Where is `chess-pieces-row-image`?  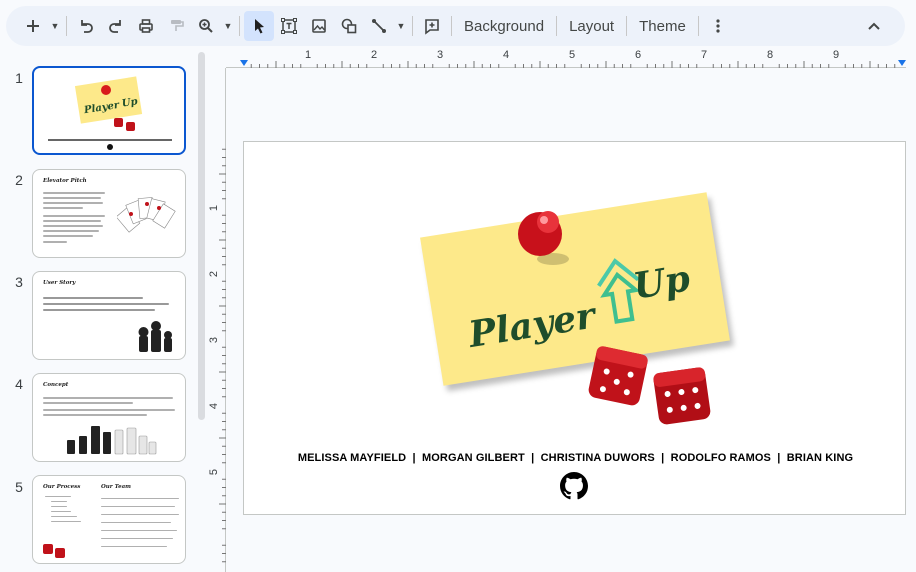 chess-pieces-row-image is located at coordinates (112, 440).